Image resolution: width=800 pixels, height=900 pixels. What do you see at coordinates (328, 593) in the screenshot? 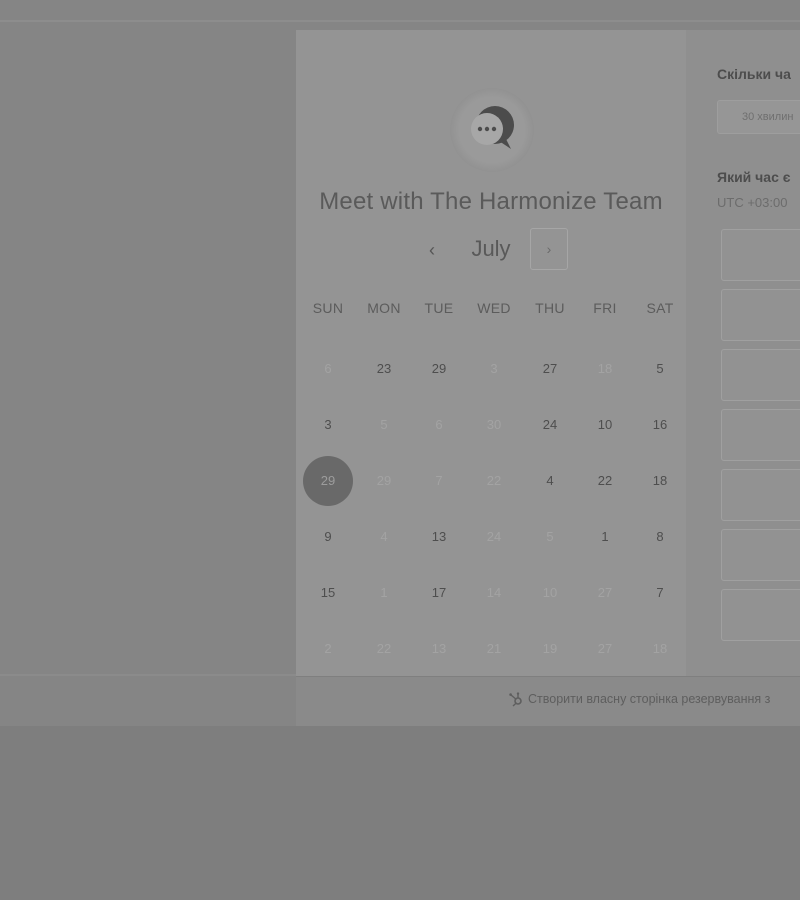
I see `calendar-day: 15` at bounding box center [328, 593].